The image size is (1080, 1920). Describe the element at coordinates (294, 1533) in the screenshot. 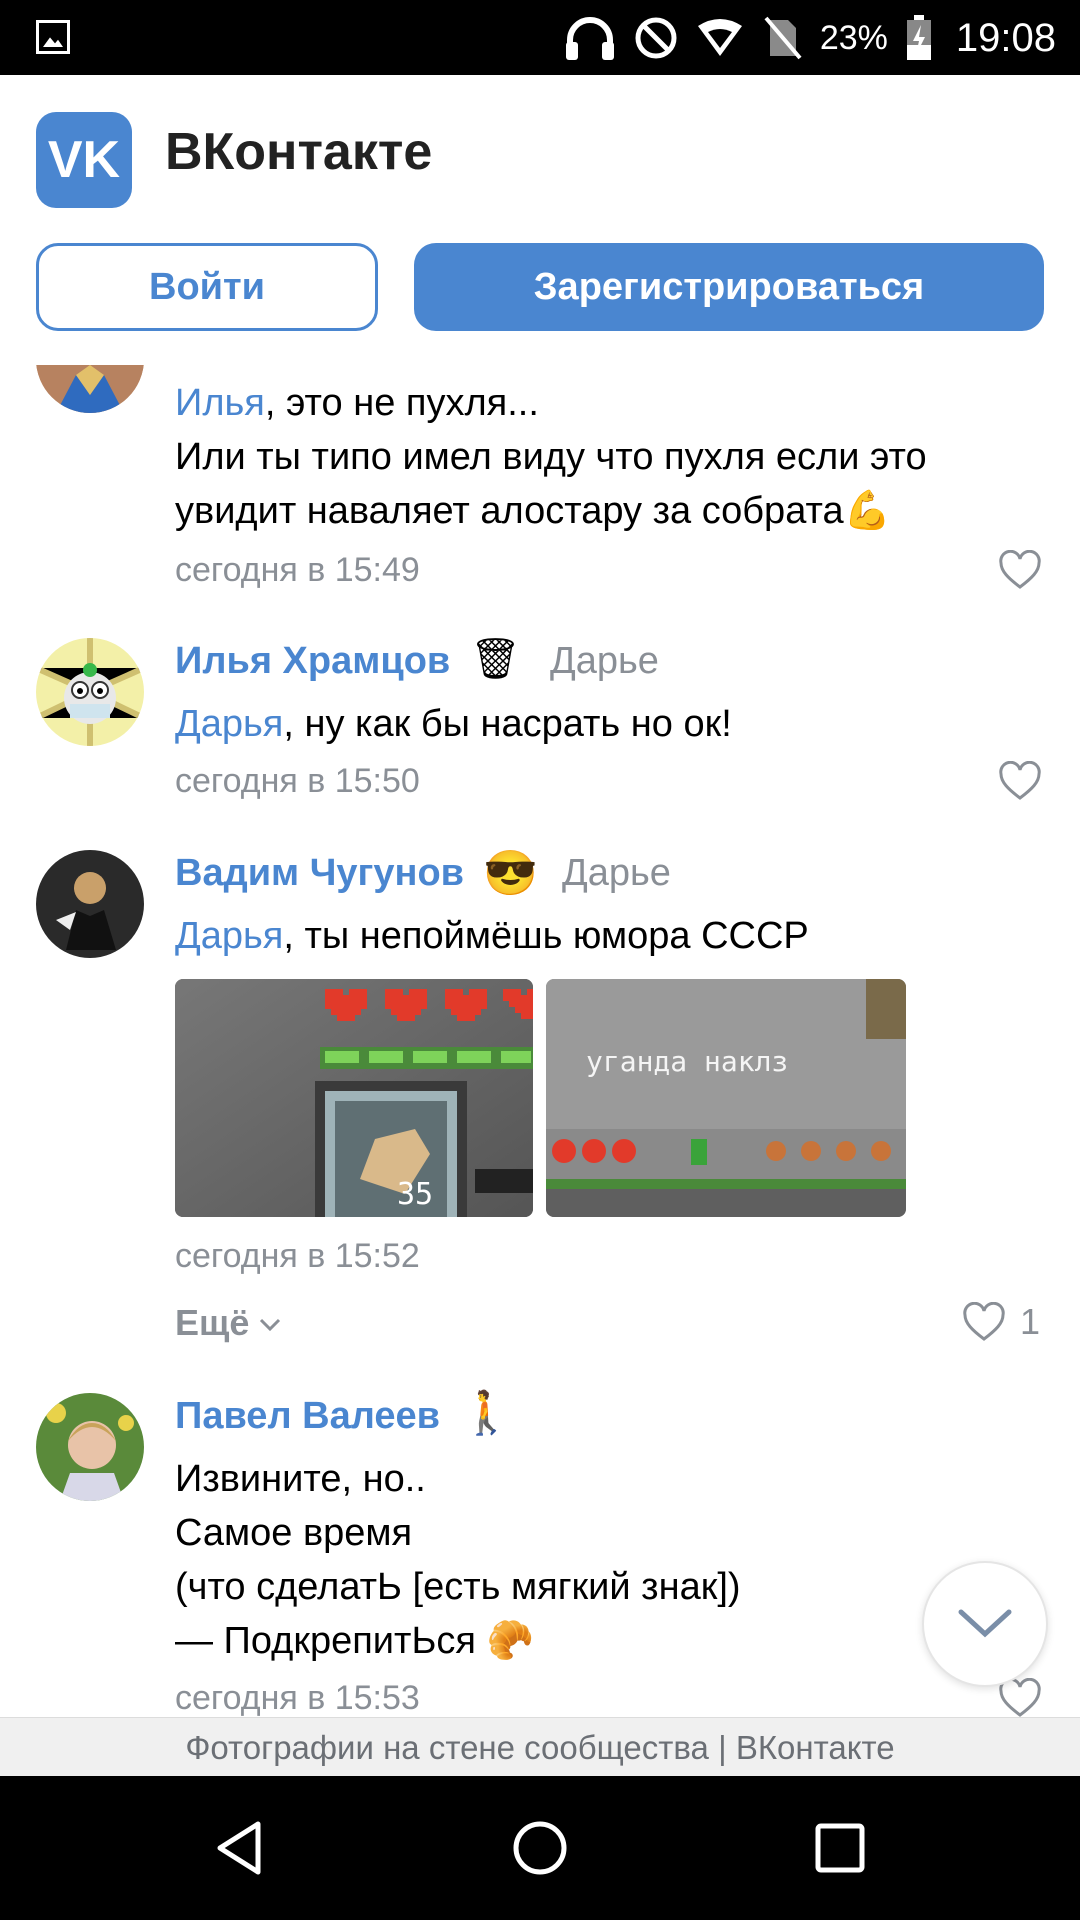

I see `comment-text-line: Самое время` at that location.